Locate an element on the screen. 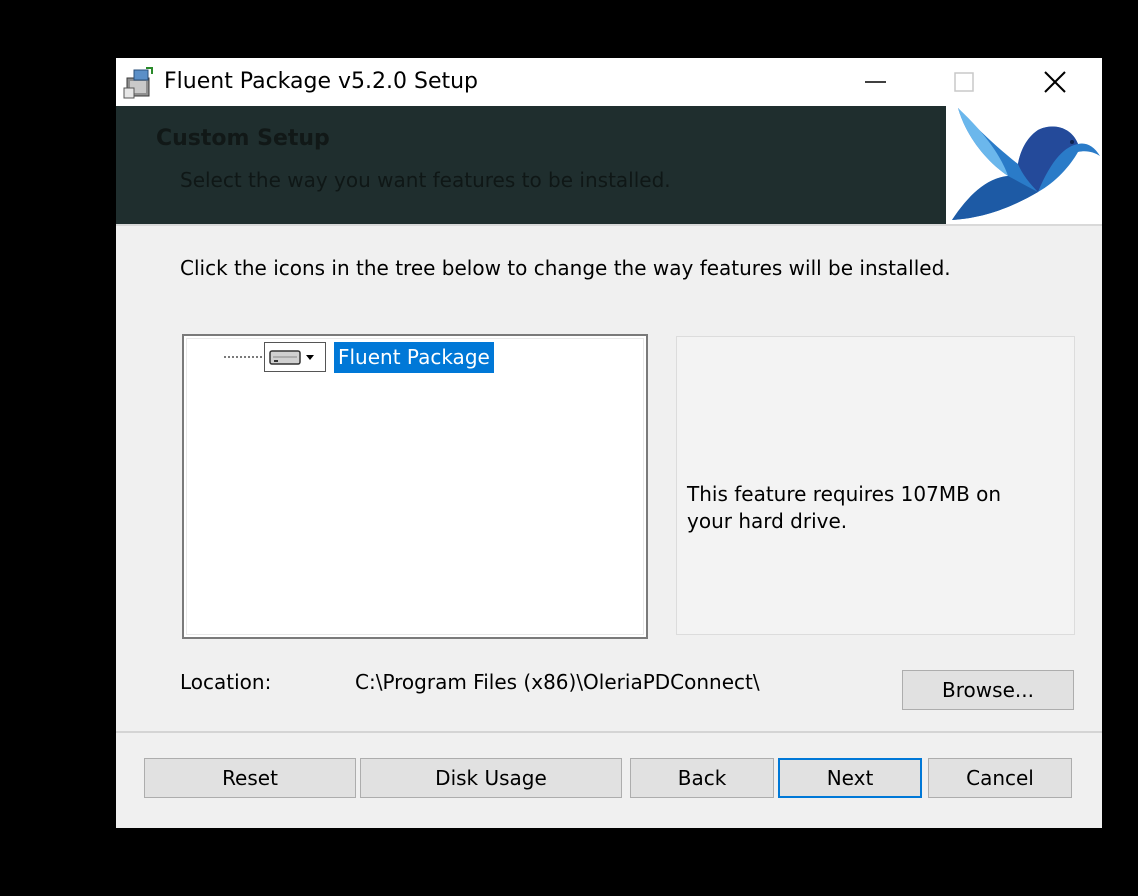  maximize-button is located at coordinates (964, 82).